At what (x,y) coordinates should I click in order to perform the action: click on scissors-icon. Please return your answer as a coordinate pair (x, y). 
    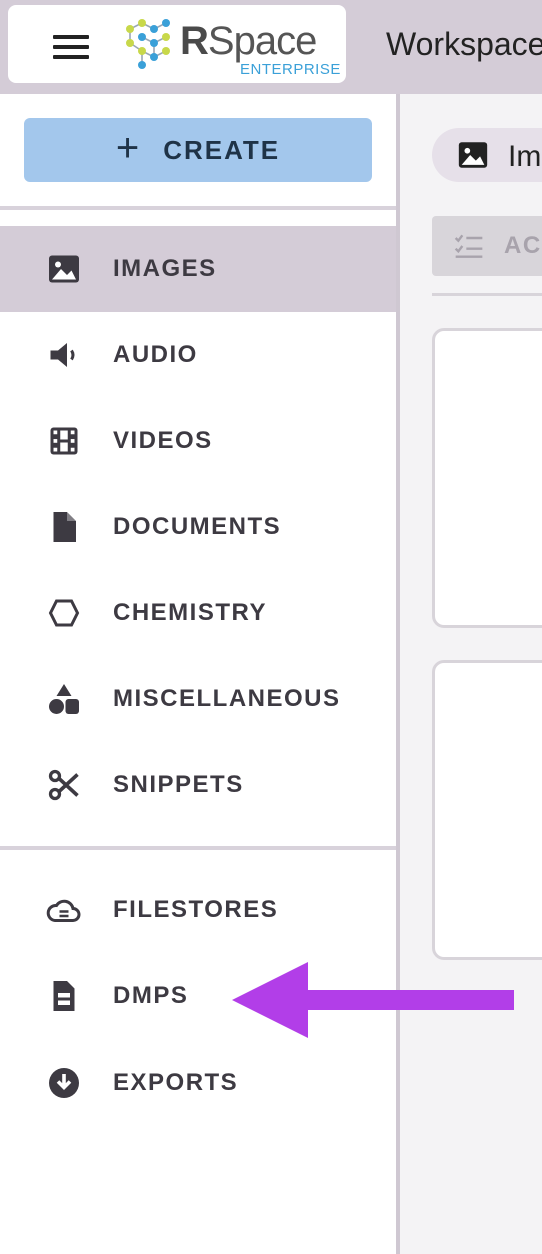
    Looking at the image, I should click on (64, 785).